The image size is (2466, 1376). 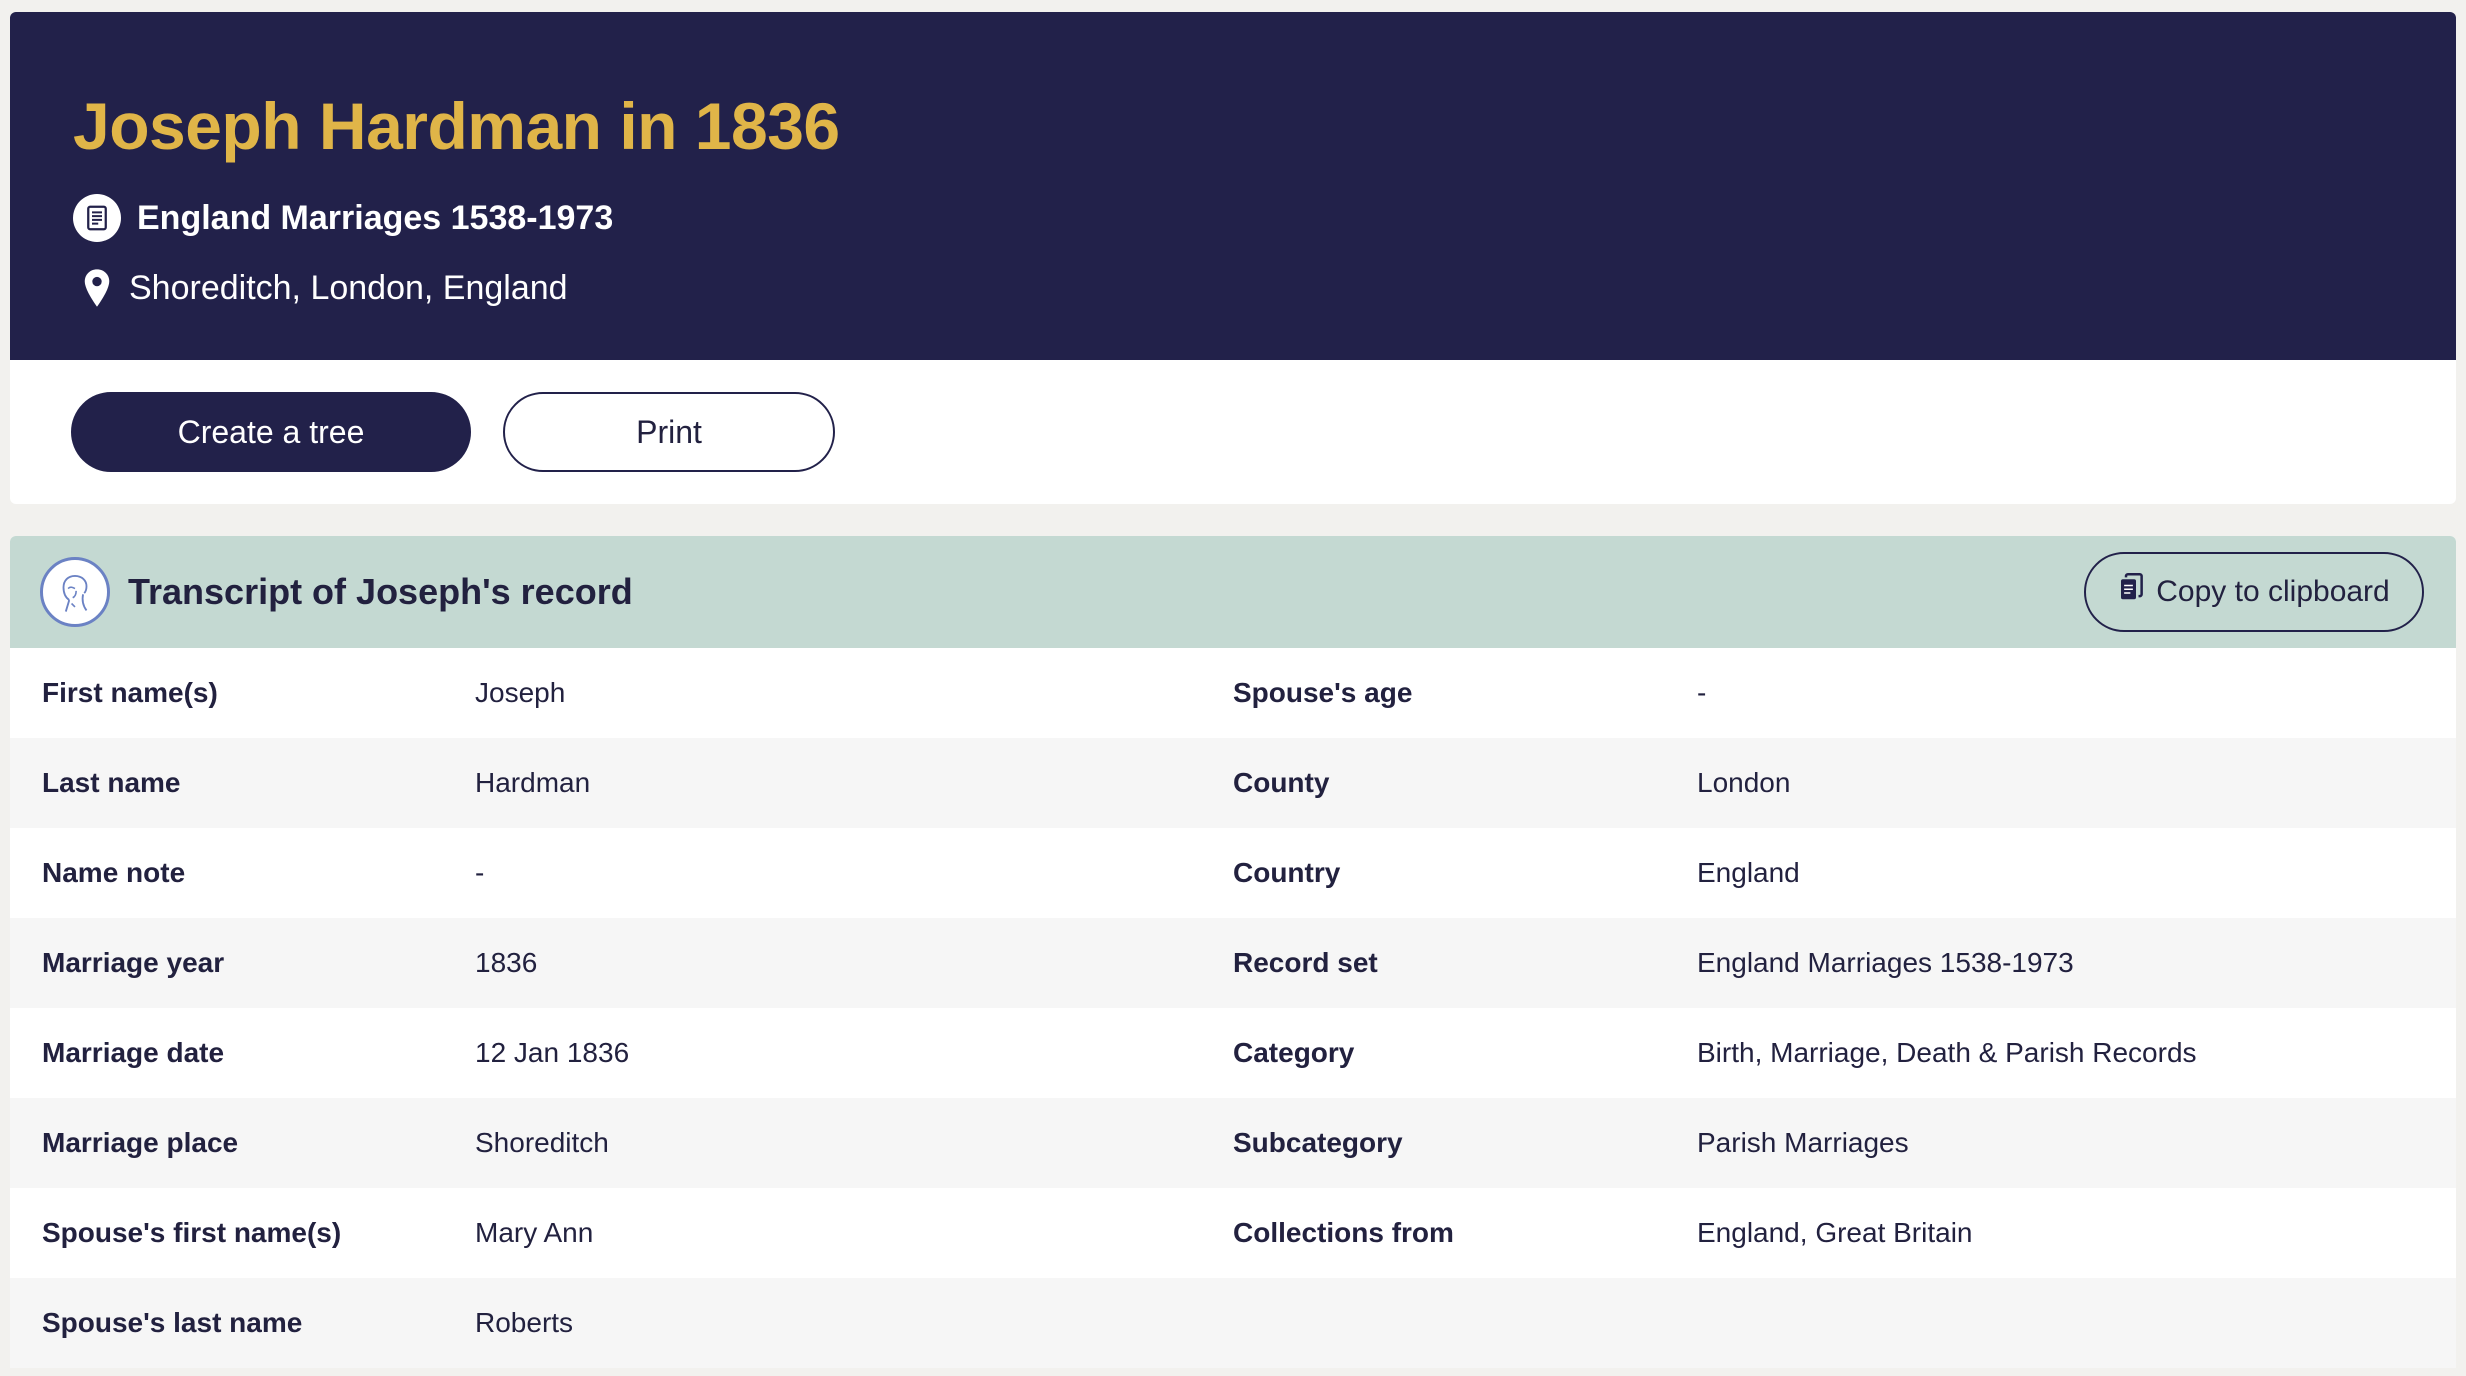 I want to click on print-button: Print, so click(x=669, y=432).